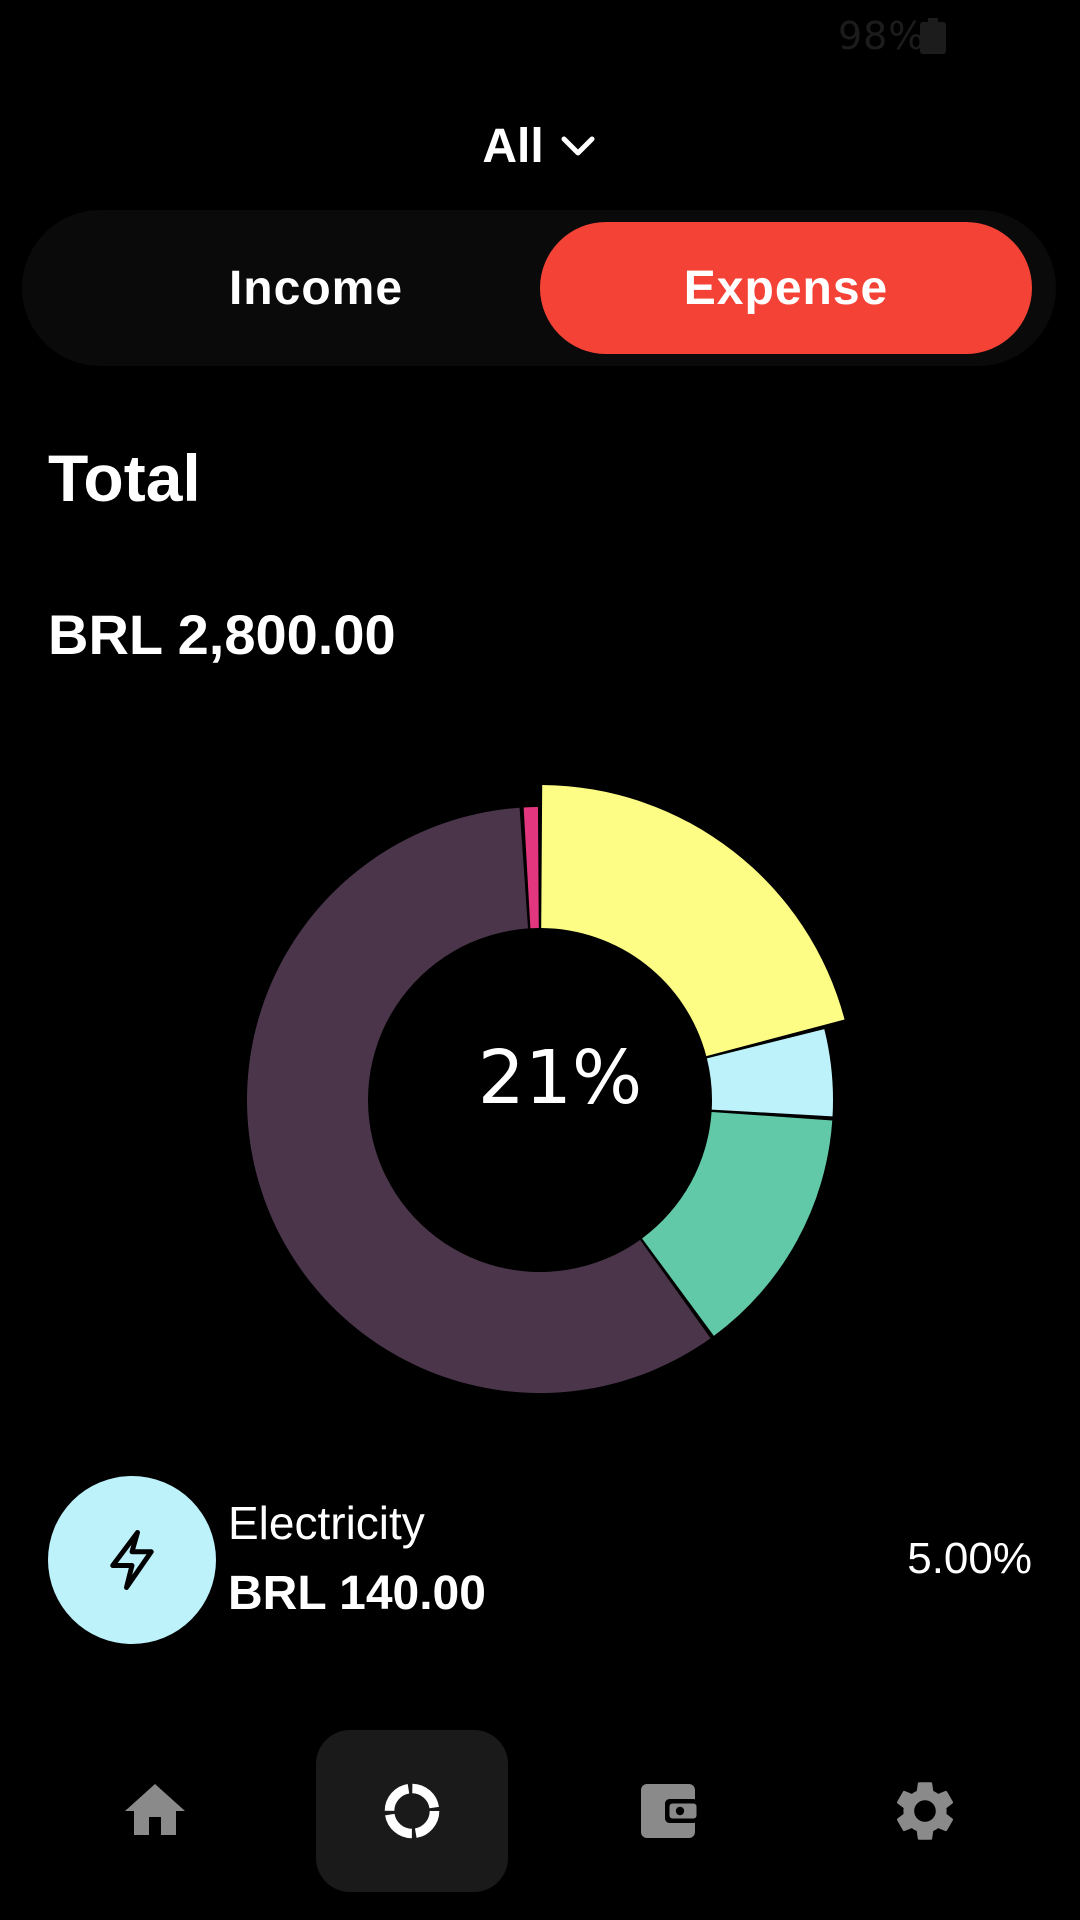 This screenshot has height=1920, width=1080. I want to click on wallet-icon, so click(669, 1811).